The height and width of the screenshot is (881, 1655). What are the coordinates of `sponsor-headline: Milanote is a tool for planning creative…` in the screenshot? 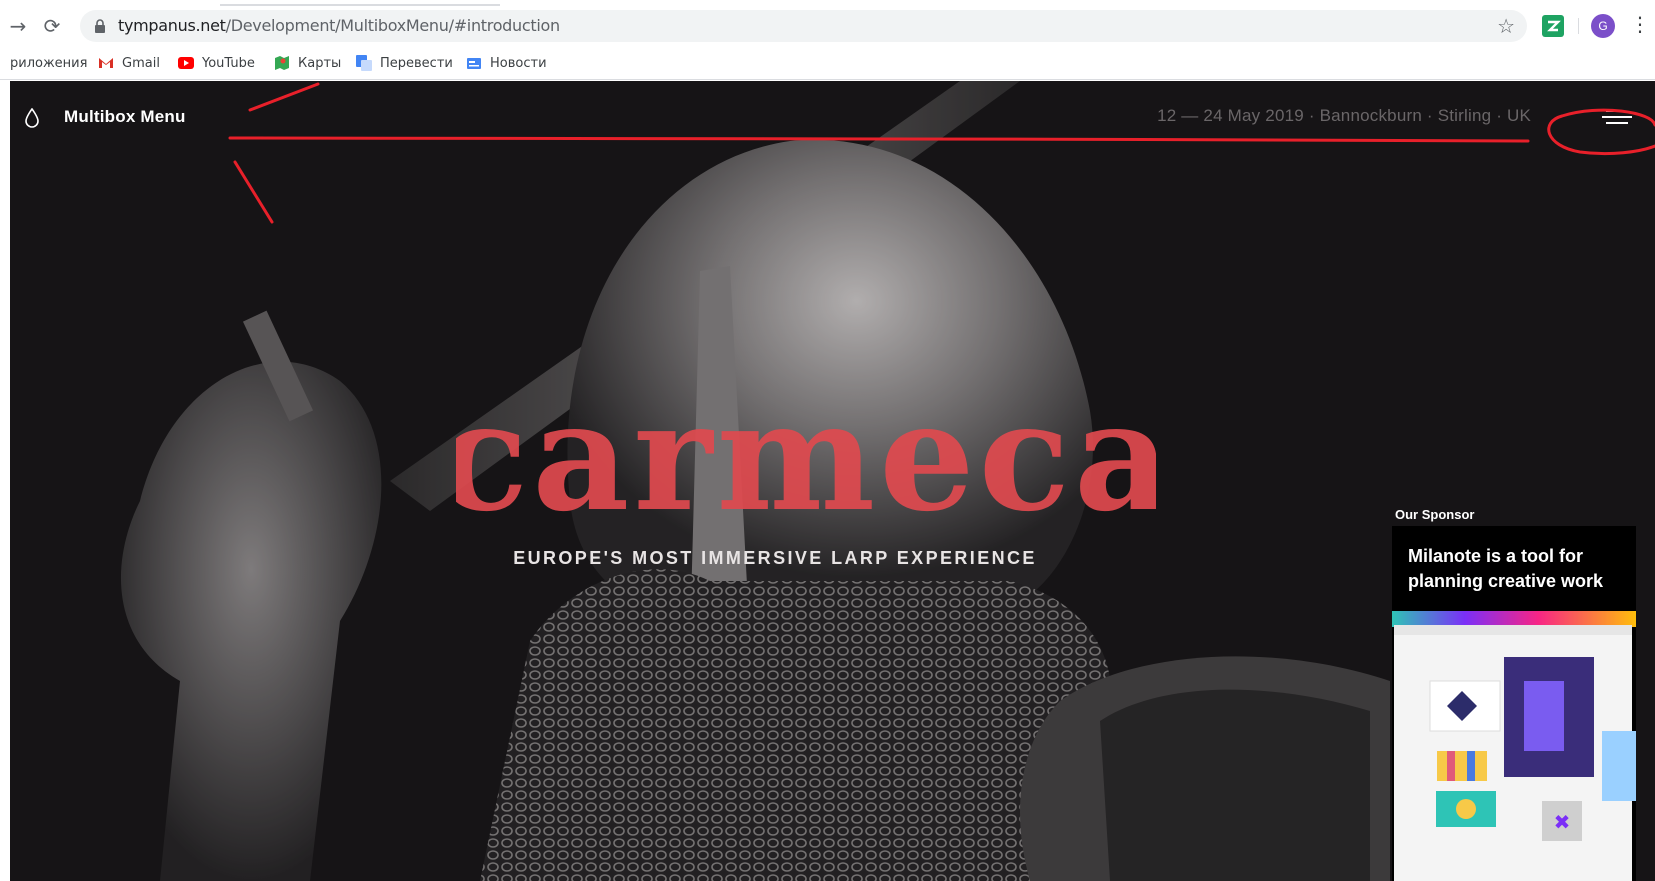 It's located at (1518, 569).